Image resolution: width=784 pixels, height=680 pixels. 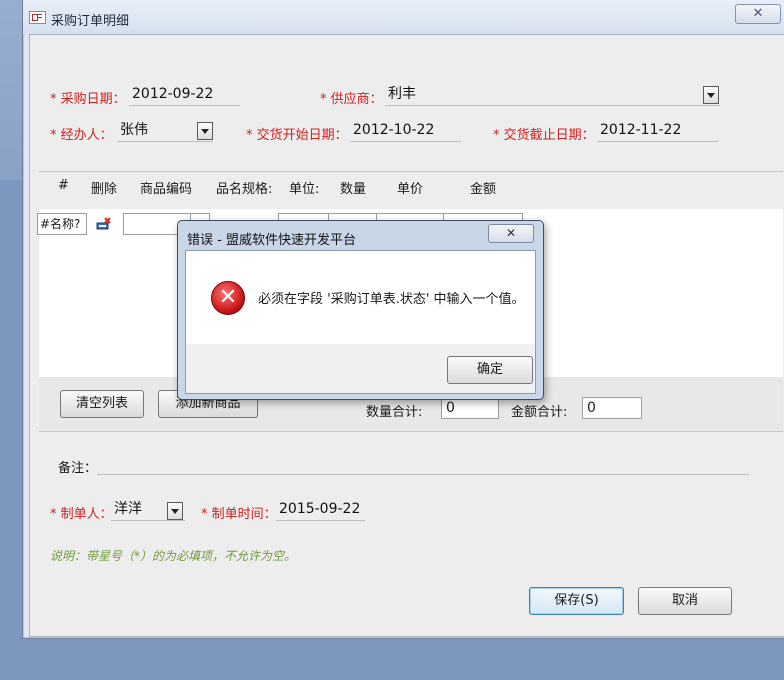 What do you see at coordinates (758, 14) in the screenshot?
I see `window-close-button: ✕` at bounding box center [758, 14].